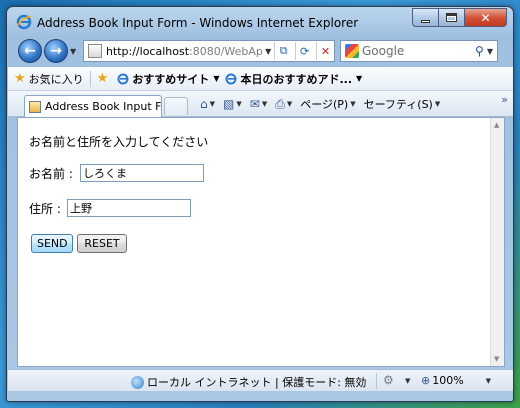 This screenshot has height=408, width=520. Describe the element at coordinates (142, 173) in the screenshot. I see `name-field` at that location.